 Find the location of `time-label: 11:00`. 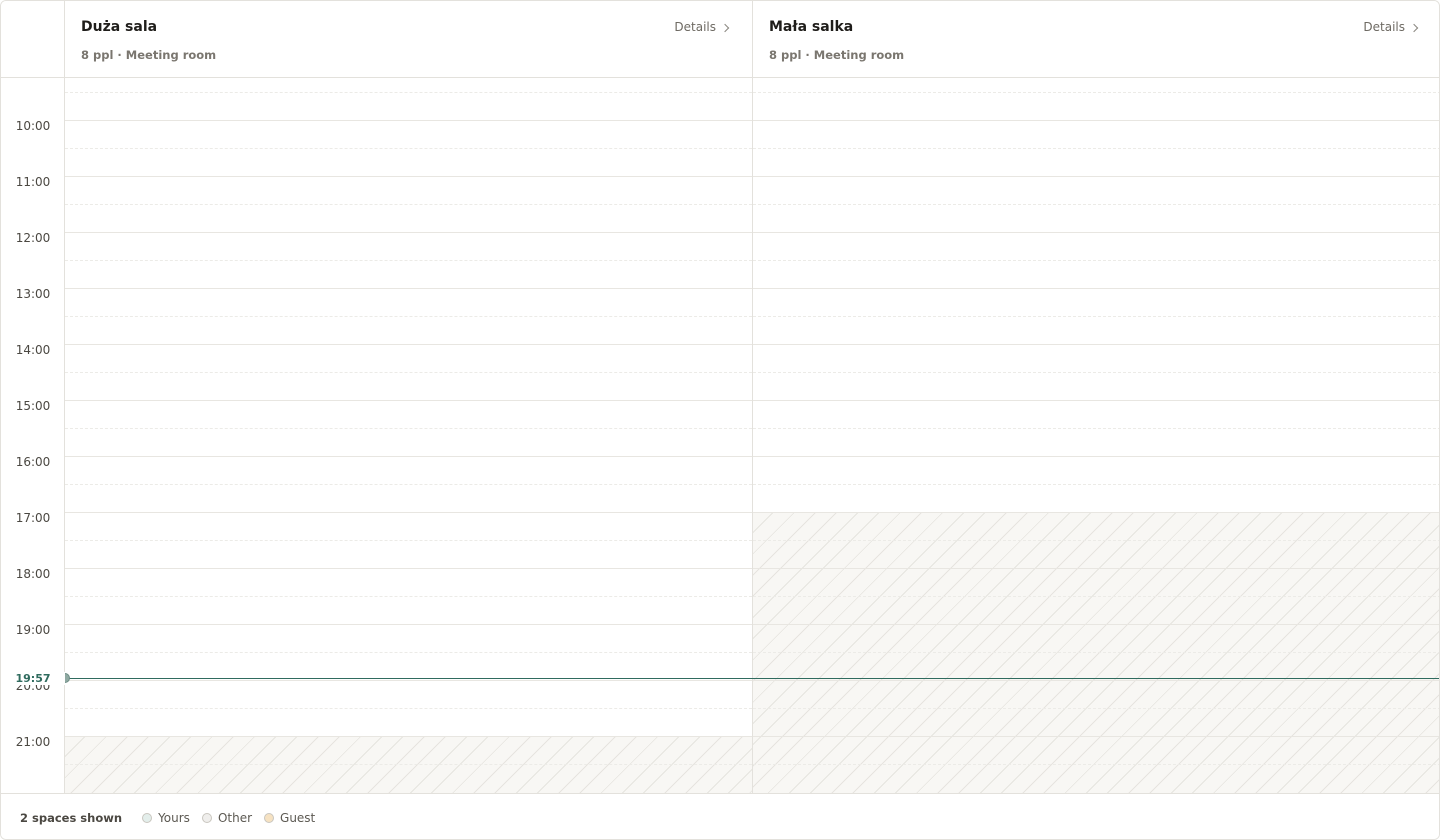

time-label: 11:00 is located at coordinates (33, 182).